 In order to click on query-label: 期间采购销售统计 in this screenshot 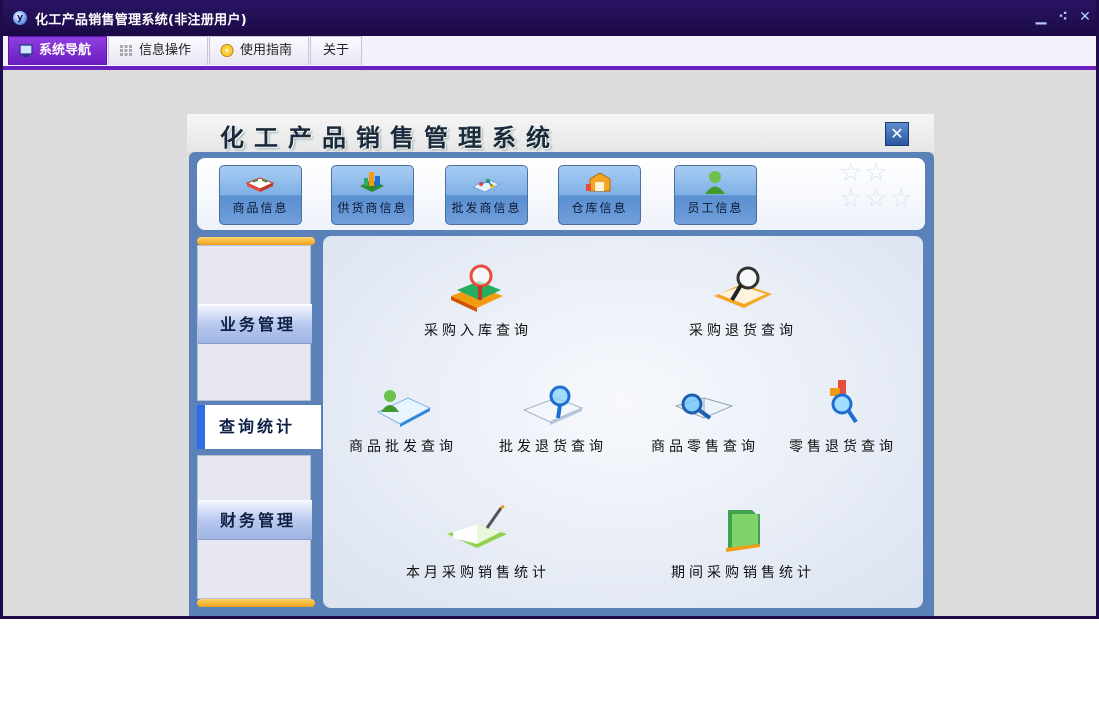, I will do `click(743, 573)`.